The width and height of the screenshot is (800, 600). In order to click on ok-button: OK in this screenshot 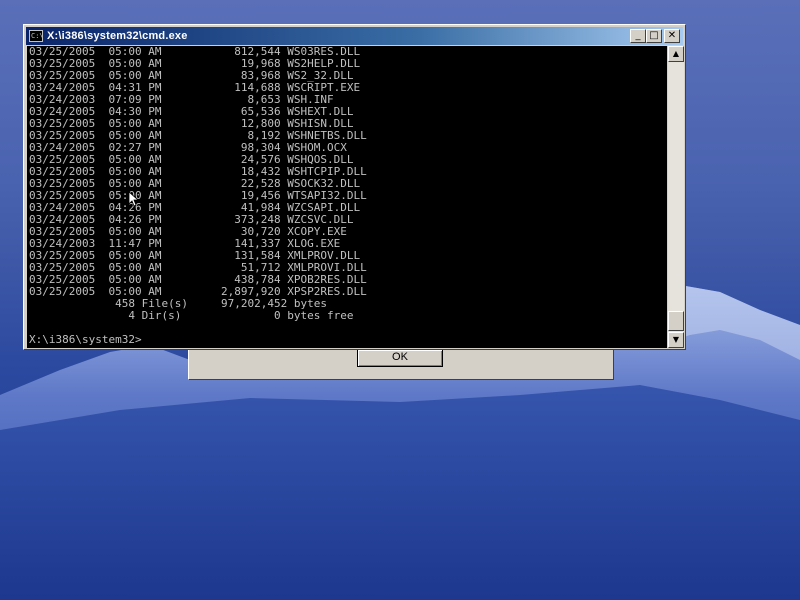, I will do `click(400, 358)`.